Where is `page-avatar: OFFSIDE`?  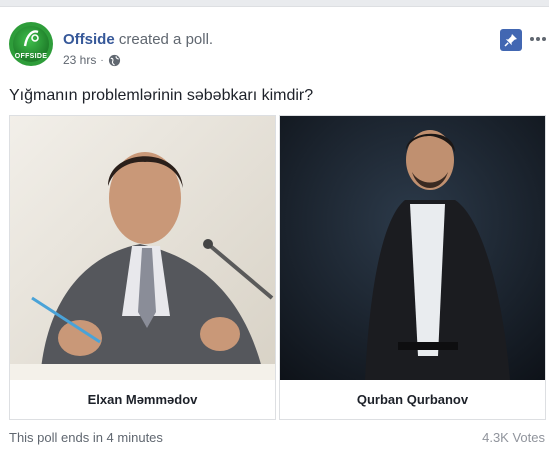 page-avatar: OFFSIDE is located at coordinates (31, 44).